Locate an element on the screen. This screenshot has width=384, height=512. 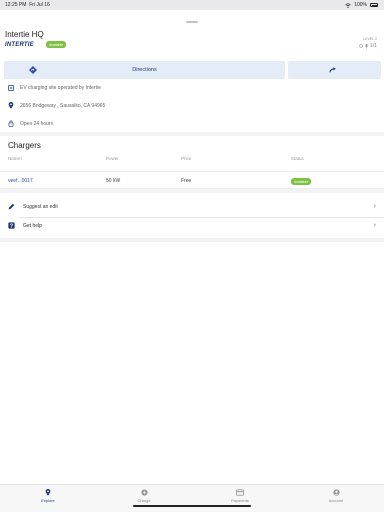
column-name-header: Name↑ is located at coordinates (15, 158).